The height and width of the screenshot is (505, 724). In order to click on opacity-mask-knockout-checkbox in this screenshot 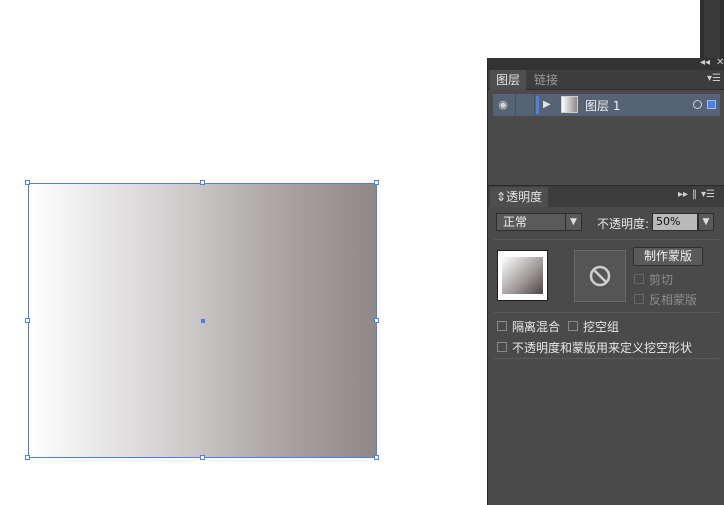, I will do `click(502, 347)`.